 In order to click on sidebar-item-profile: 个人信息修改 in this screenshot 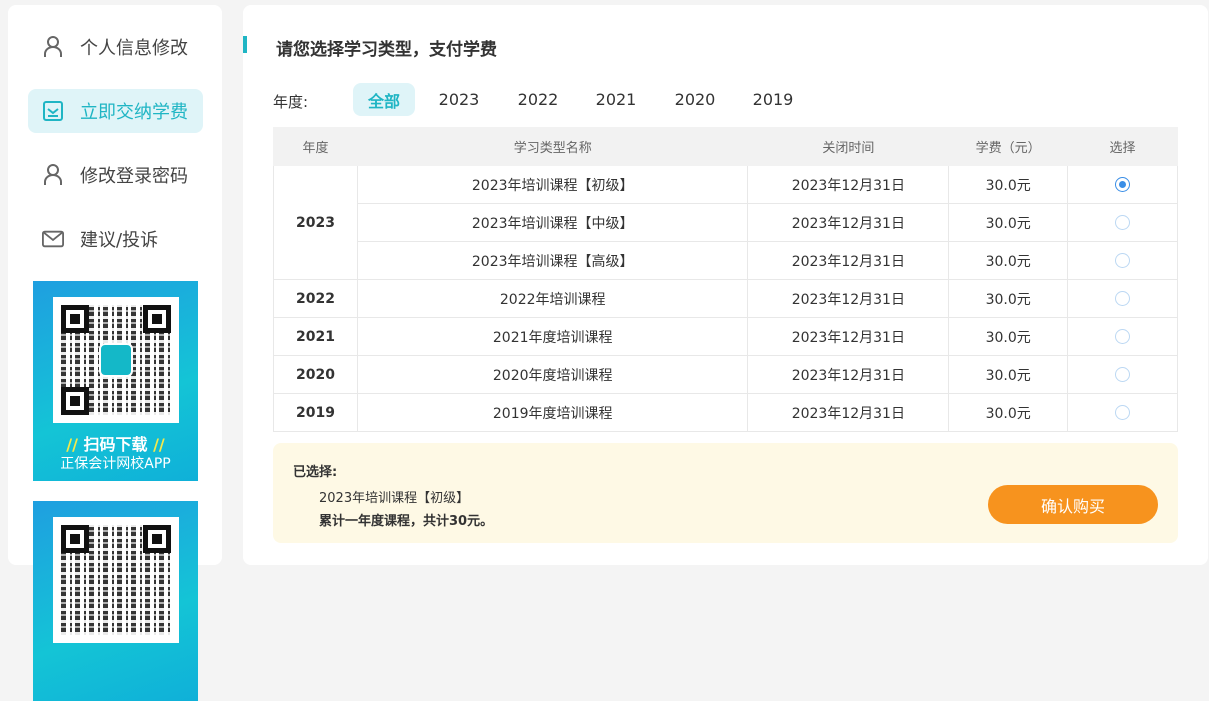, I will do `click(115, 47)`.